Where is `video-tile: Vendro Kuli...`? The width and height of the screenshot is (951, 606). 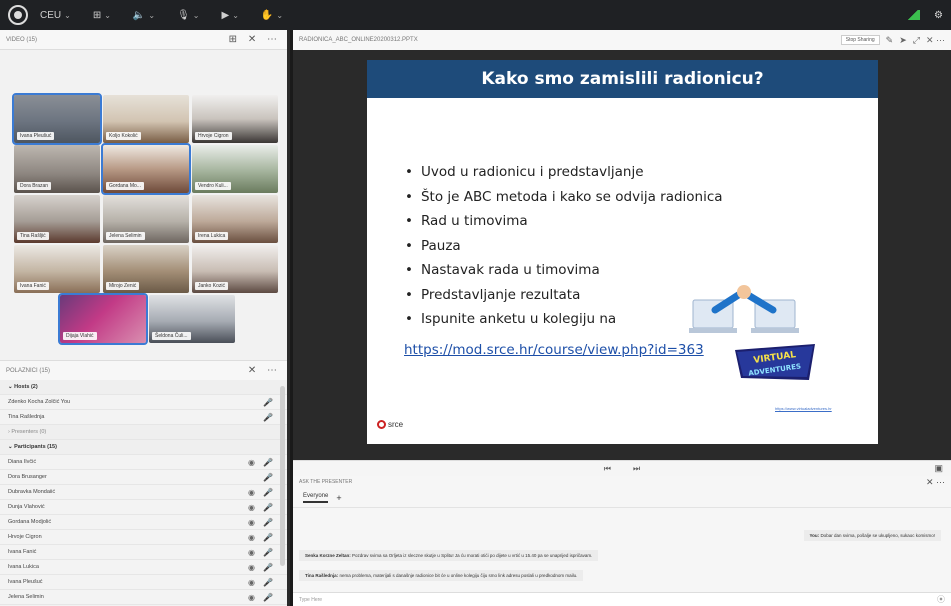
video-tile: Vendro Kuli... is located at coordinates (235, 169).